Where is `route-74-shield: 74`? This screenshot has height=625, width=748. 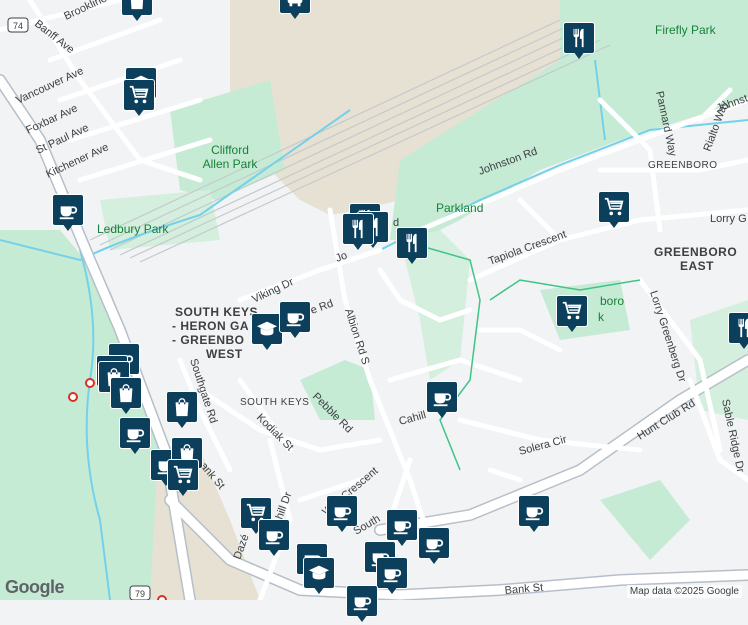
route-74-shield: 74 is located at coordinates (18, 25).